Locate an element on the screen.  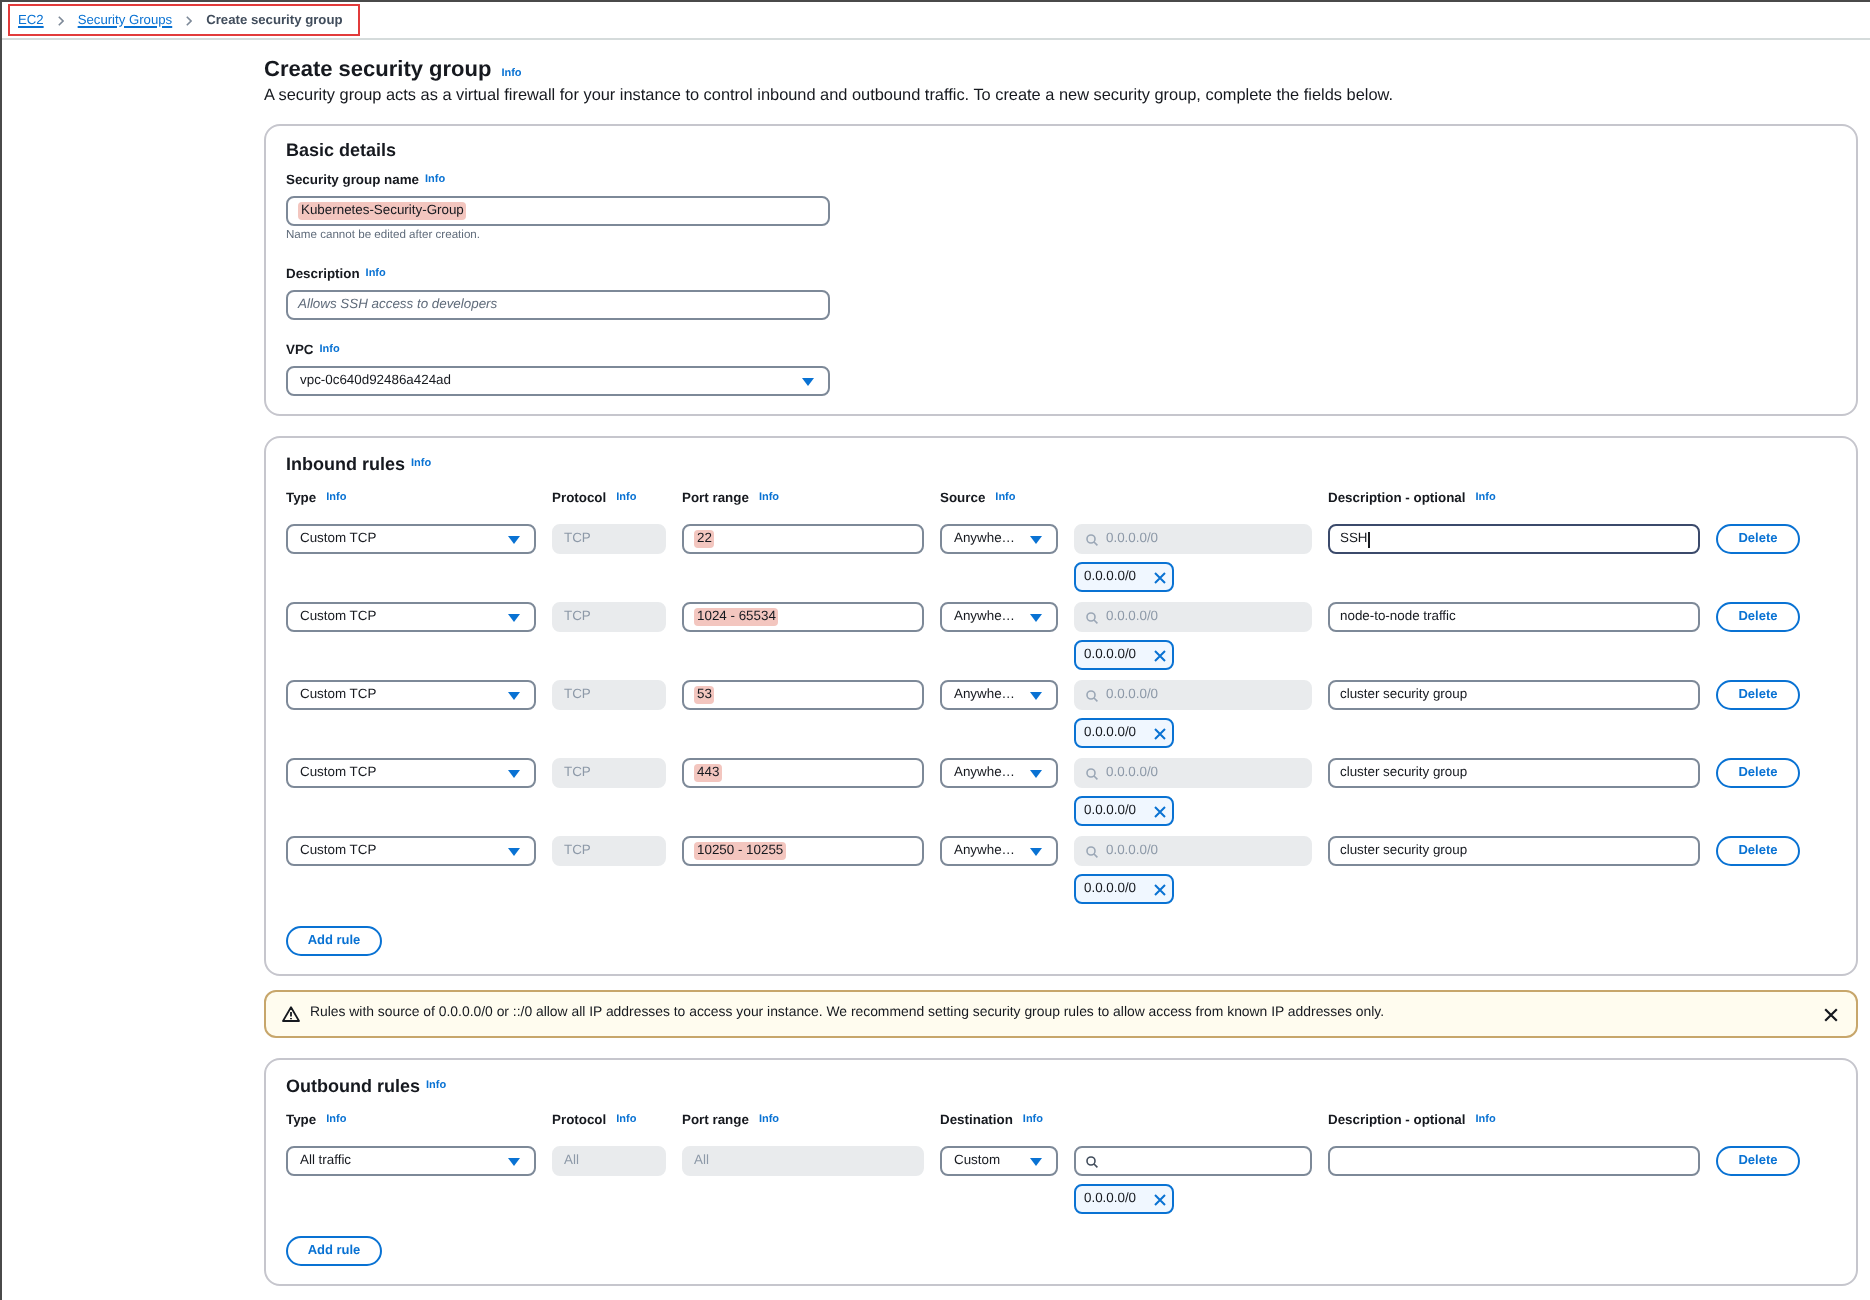
description-field is located at coordinates (1514, 1161).